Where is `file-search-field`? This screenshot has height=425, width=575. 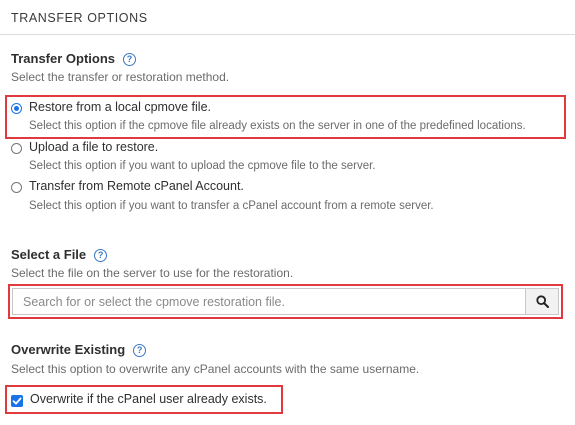
file-search-field is located at coordinates (285, 301).